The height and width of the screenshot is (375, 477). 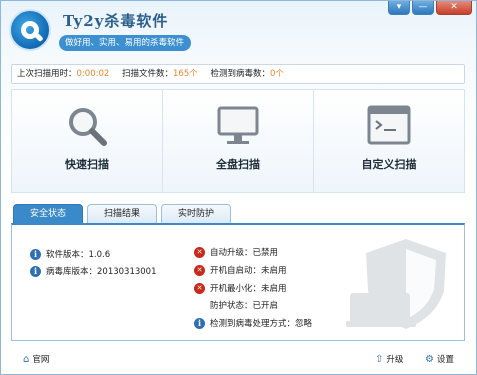 I want to click on tab-scan-results: 扫描结果, so click(x=122, y=214).